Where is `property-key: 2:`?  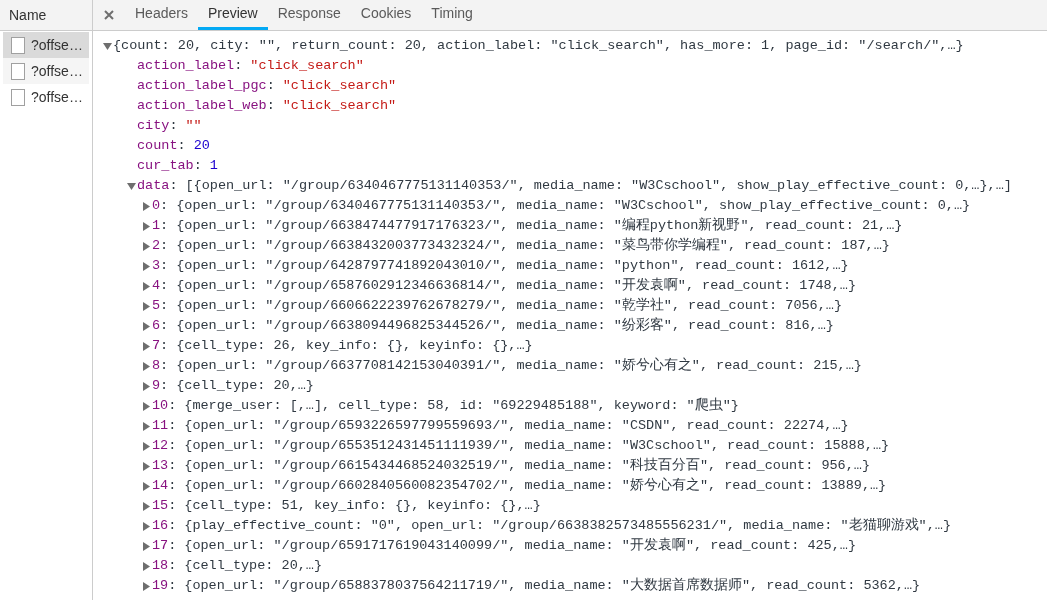 property-key: 2: is located at coordinates (164, 246).